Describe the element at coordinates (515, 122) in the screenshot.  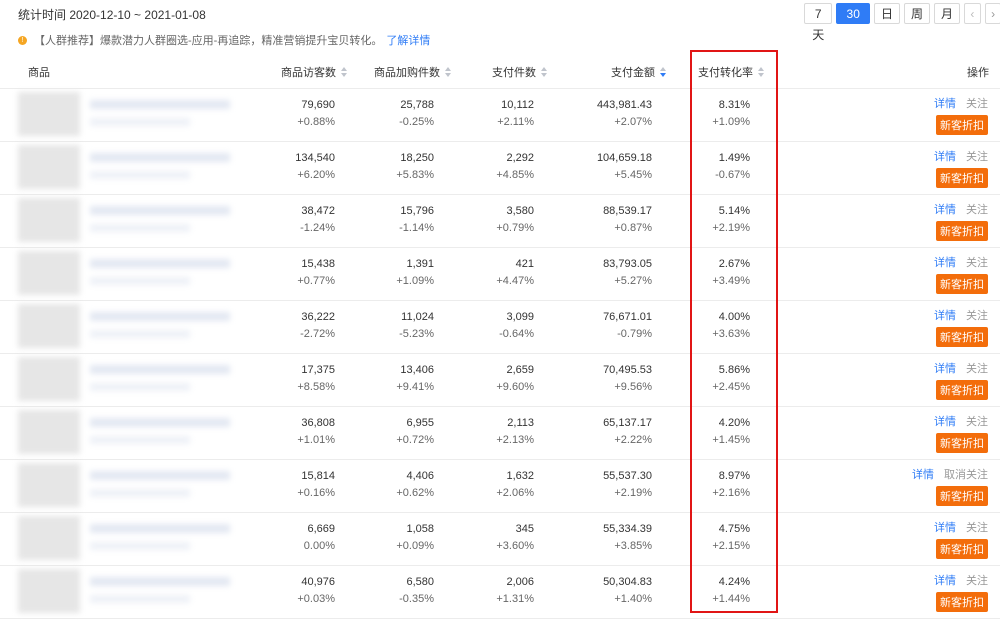
I see `pay_qty-change: +2.11%` at that location.